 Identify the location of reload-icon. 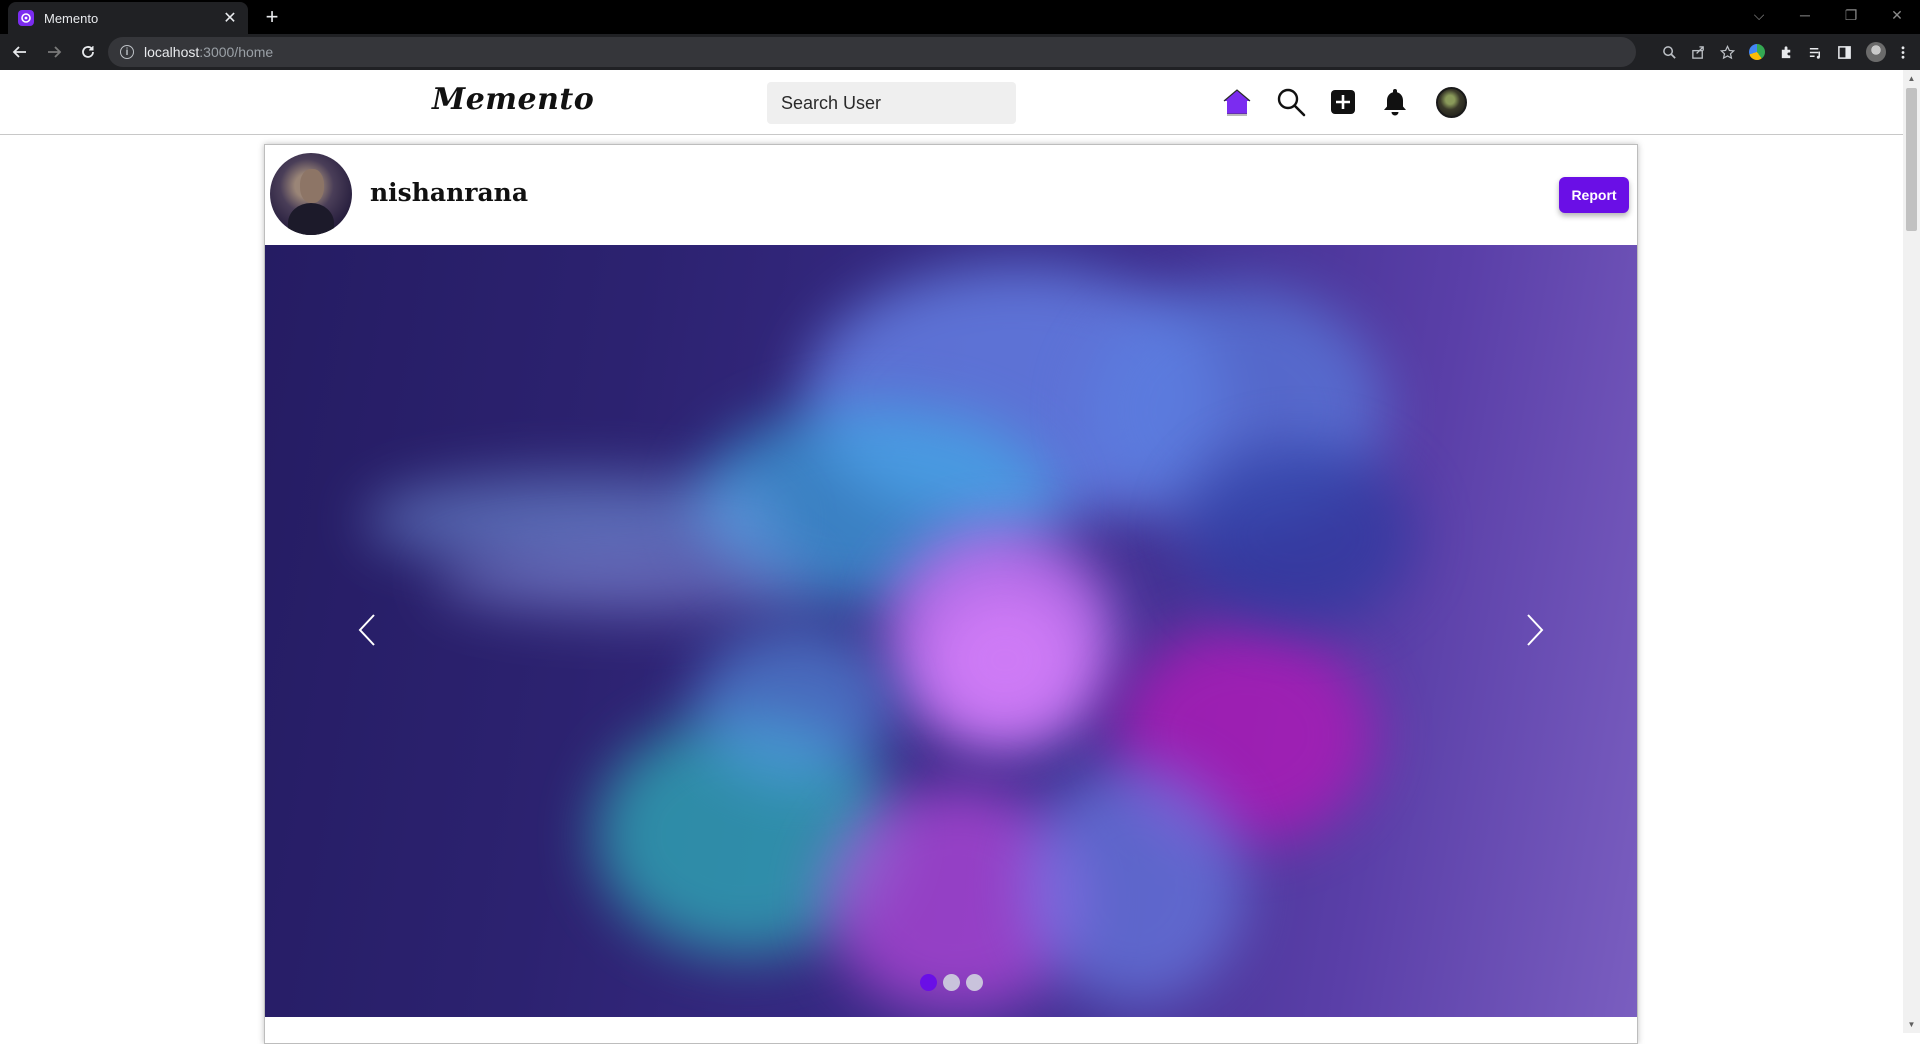
(88, 52).